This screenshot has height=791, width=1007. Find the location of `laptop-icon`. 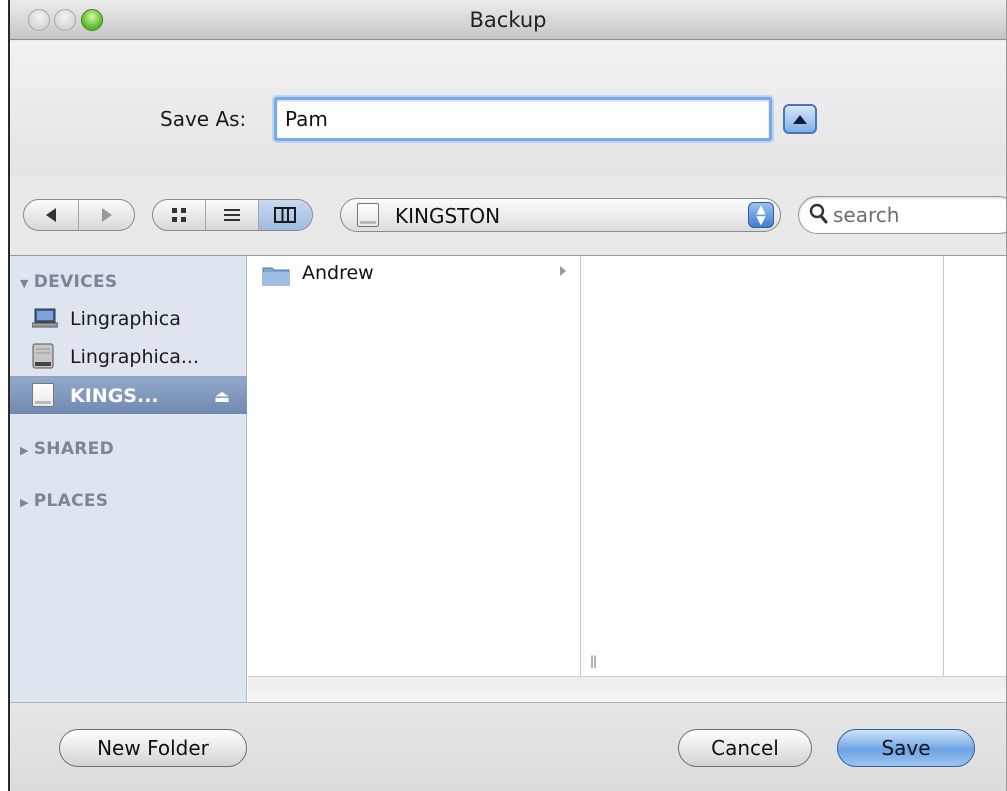

laptop-icon is located at coordinates (45, 318).